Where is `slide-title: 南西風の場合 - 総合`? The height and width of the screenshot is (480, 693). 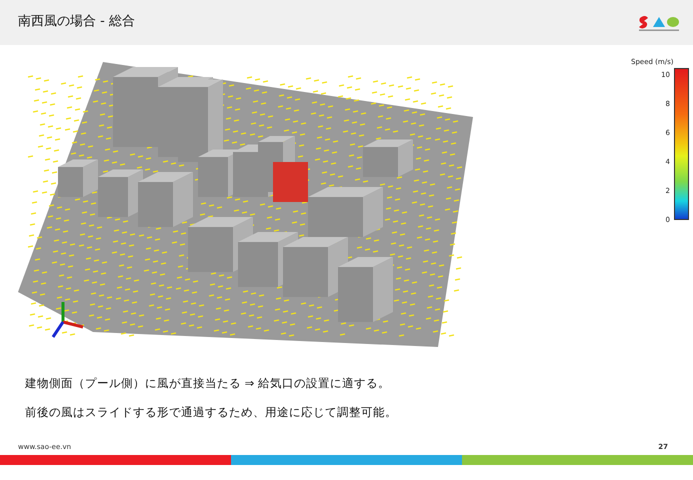
slide-title: 南西風の場合 - 総合 is located at coordinates (76, 22).